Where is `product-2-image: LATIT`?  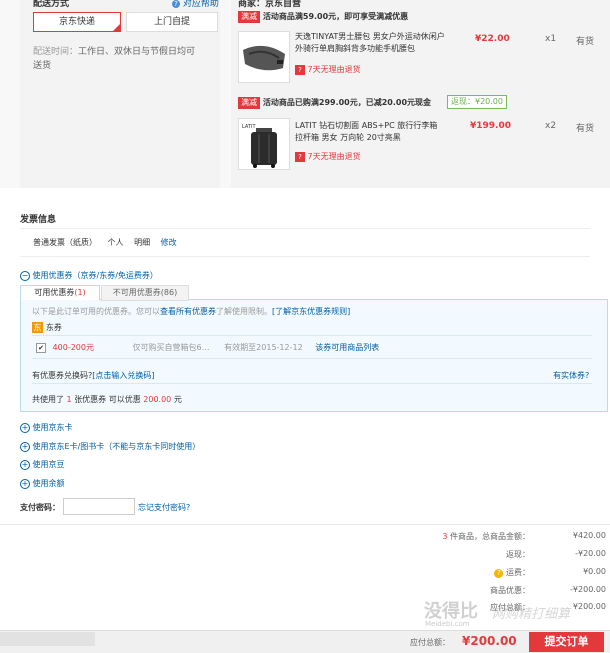
product-2-image: LATIT is located at coordinates (264, 144).